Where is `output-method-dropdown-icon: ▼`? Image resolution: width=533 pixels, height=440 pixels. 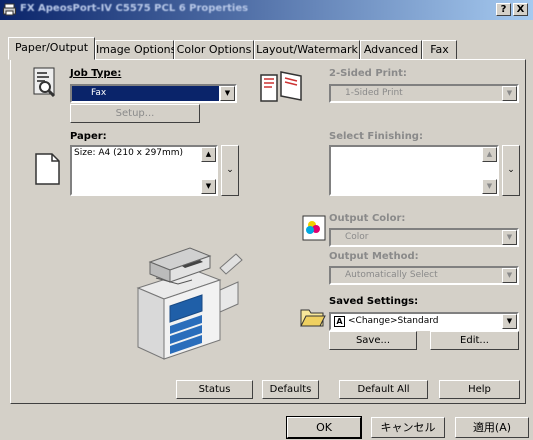 output-method-dropdown-icon: ▼ is located at coordinates (509, 275).